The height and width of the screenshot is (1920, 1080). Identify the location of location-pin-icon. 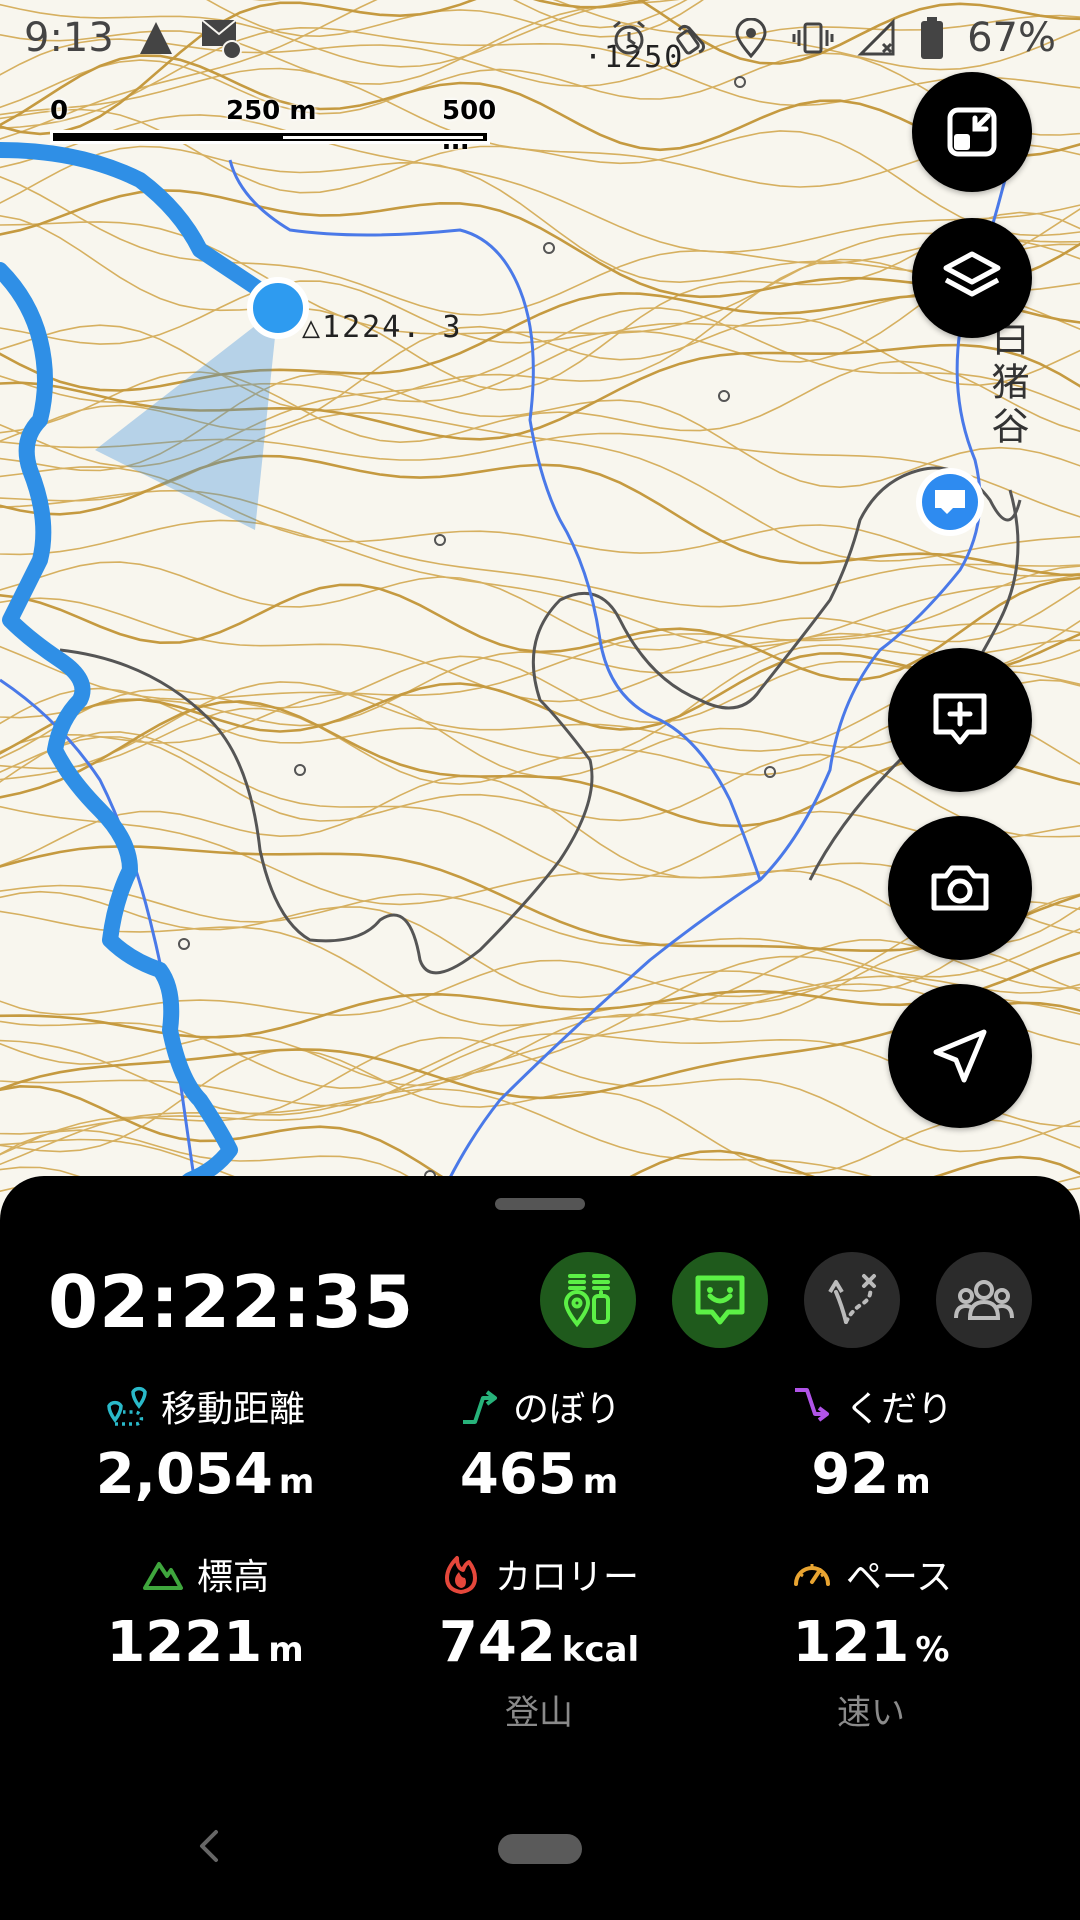
(751, 38).